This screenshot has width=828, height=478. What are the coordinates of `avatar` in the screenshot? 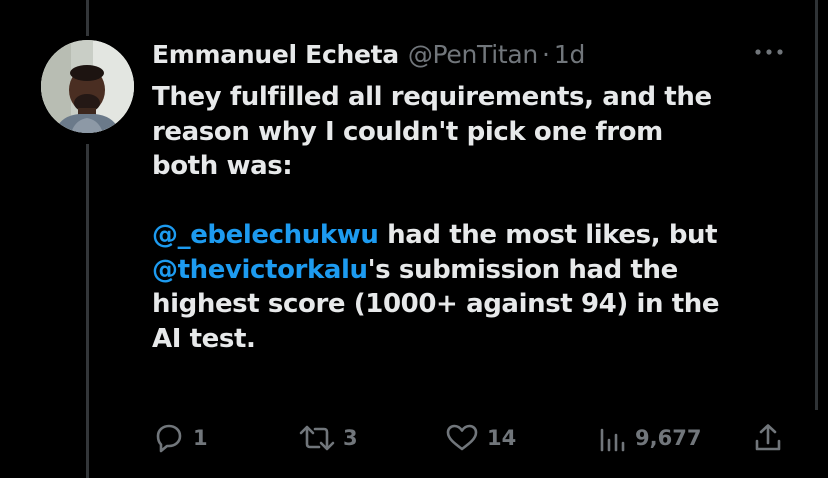 It's located at (87, 86).